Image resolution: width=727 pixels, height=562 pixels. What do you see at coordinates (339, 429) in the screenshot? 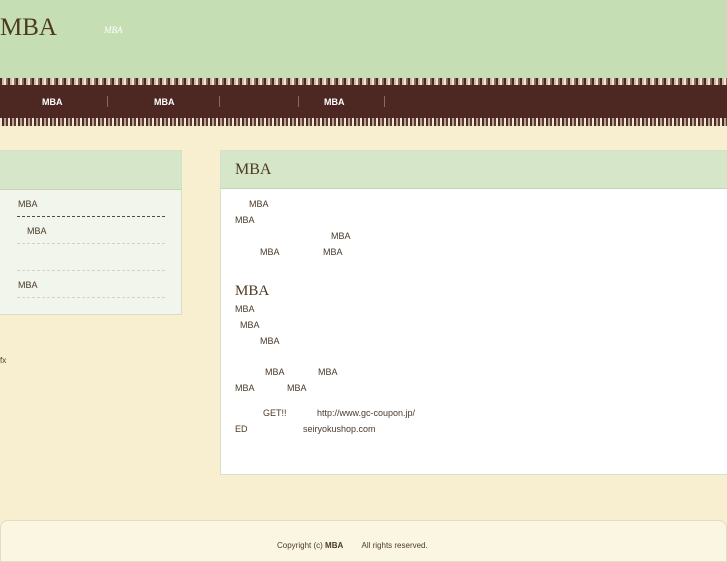
I see `shop-link: seiryokushop.com` at bounding box center [339, 429].